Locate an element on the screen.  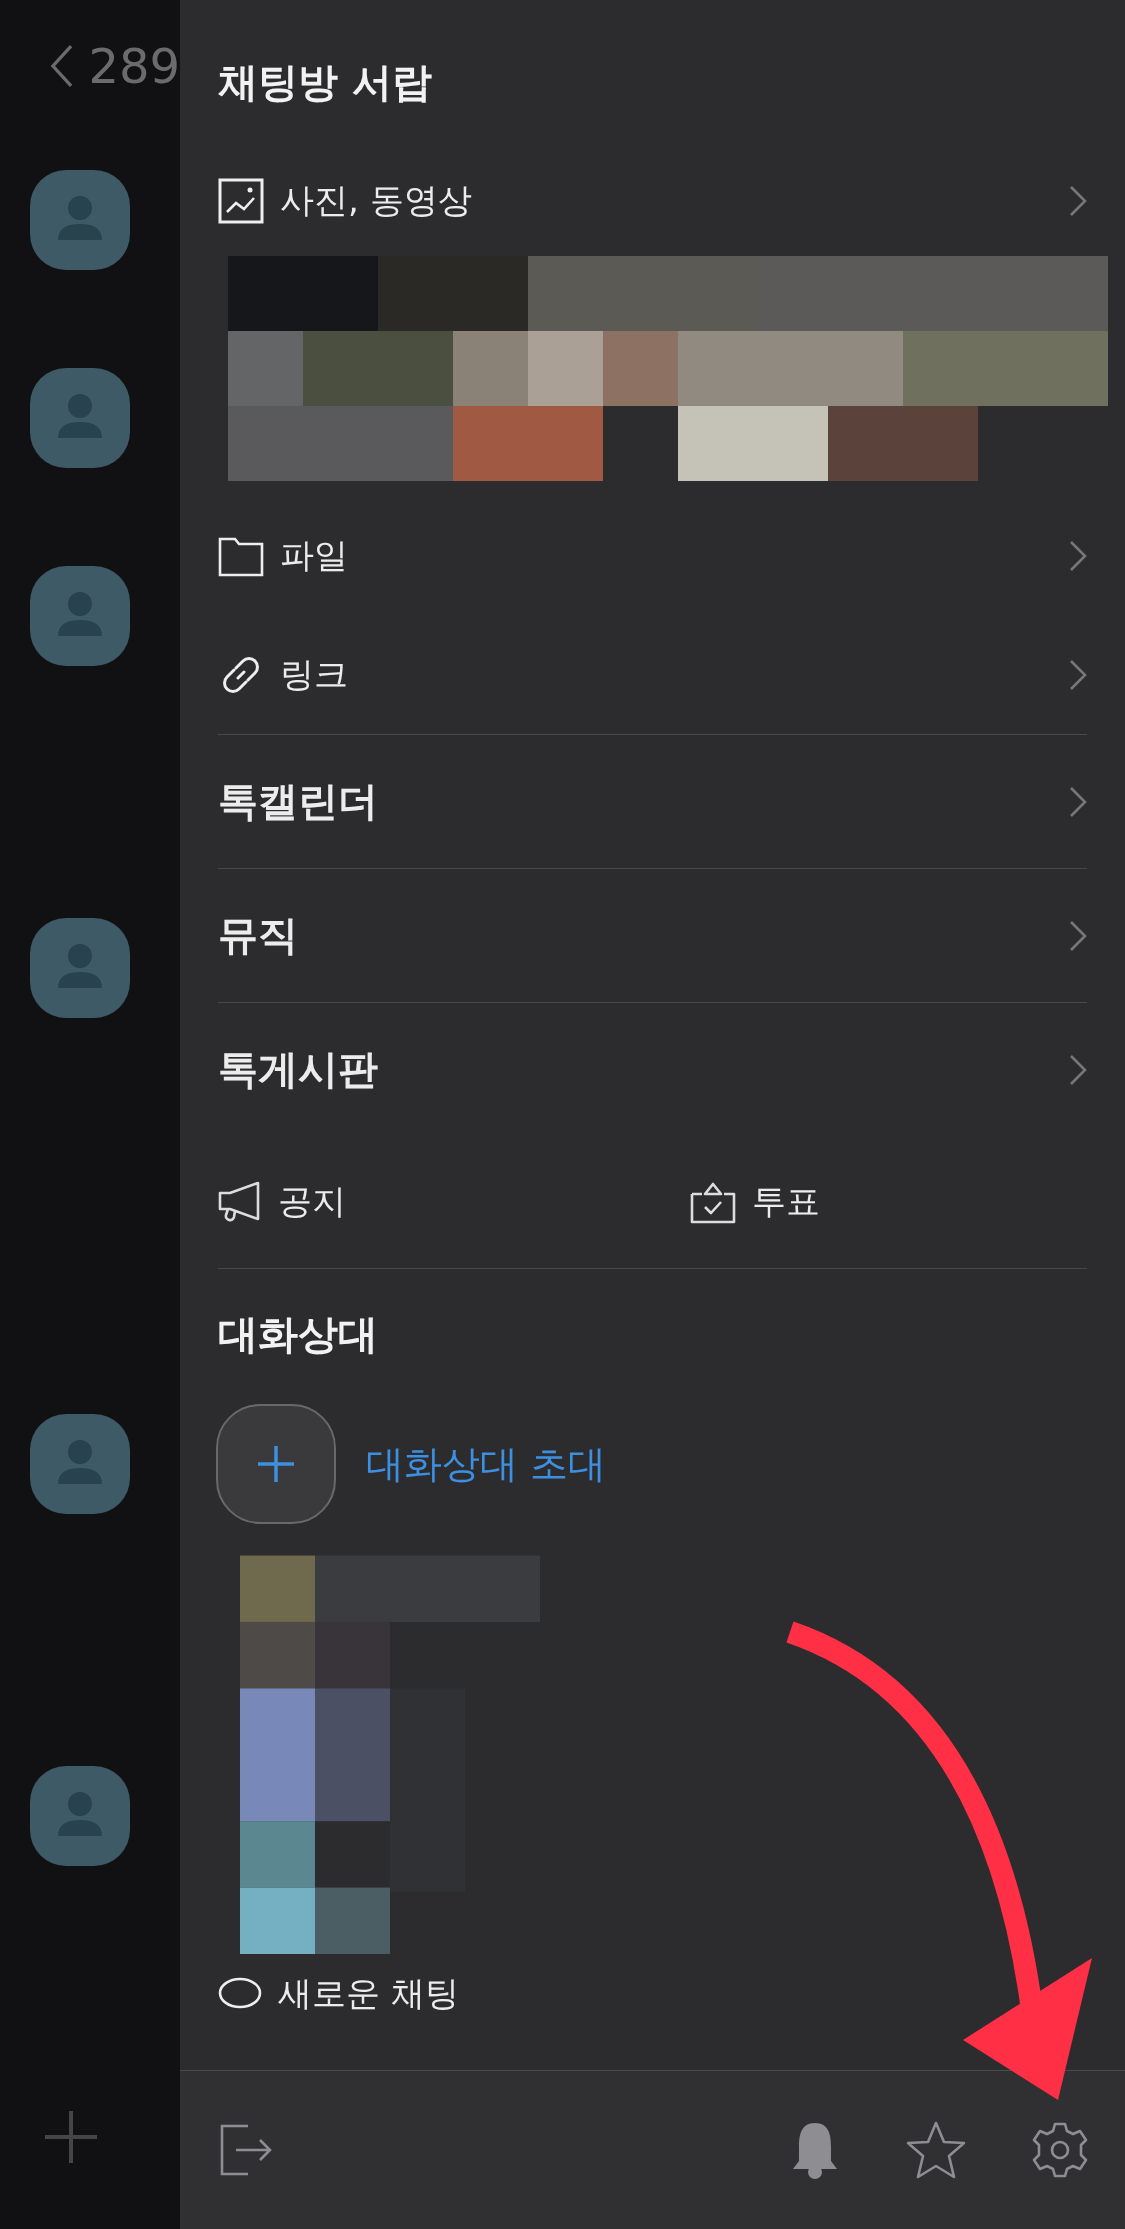
menu-item: 뮤직 is located at coordinates (652, 935).